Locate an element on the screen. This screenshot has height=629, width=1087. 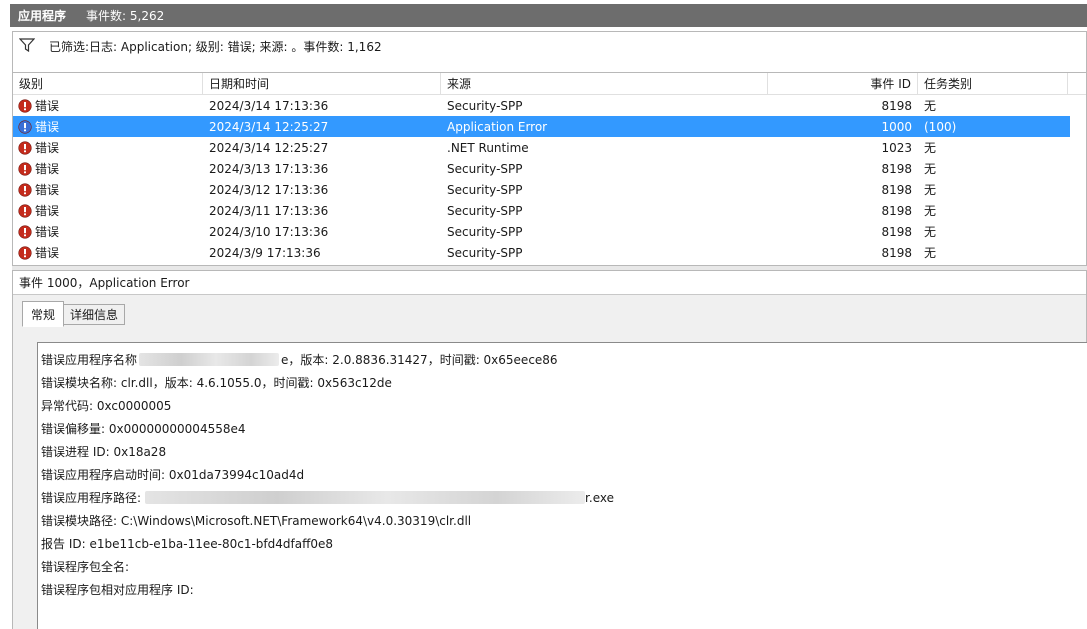
column-header-task: 任务类别 is located at coordinates (993, 83).